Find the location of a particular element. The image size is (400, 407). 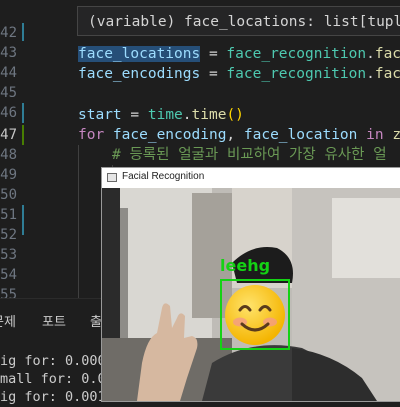

comment: # 등록된 얼굴과 비교하여 가장 유사한 얼 is located at coordinates (249, 155).